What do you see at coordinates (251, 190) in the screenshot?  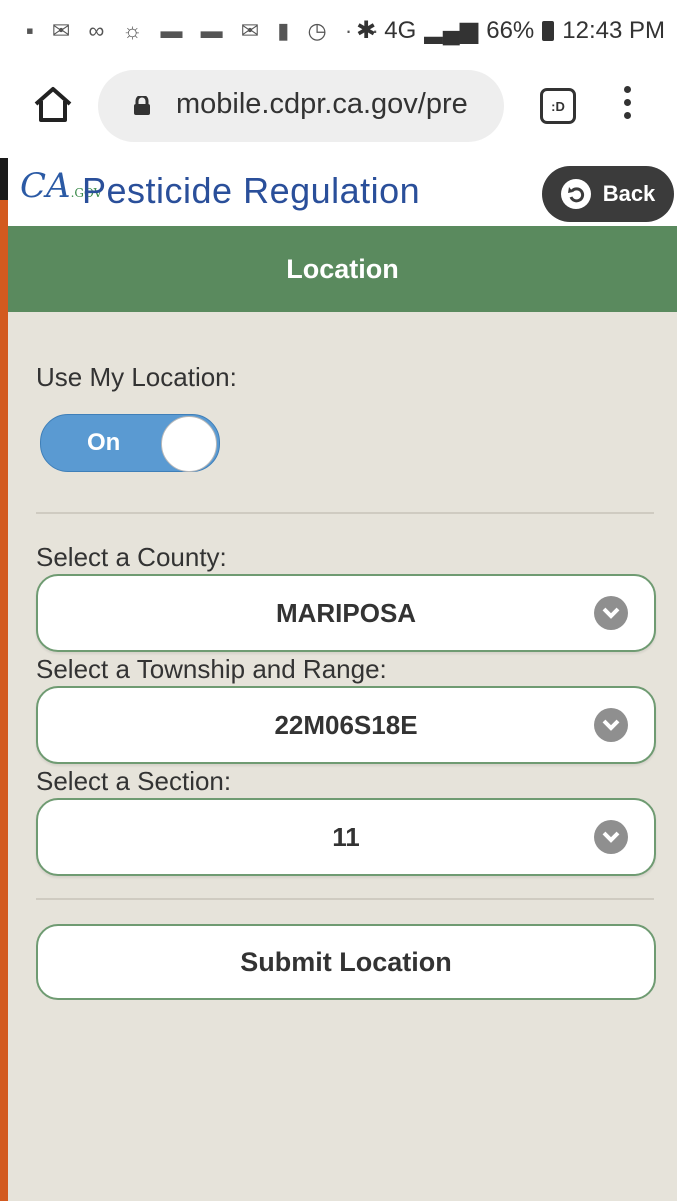 I see `site-title: Pesticide Regulation` at bounding box center [251, 190].